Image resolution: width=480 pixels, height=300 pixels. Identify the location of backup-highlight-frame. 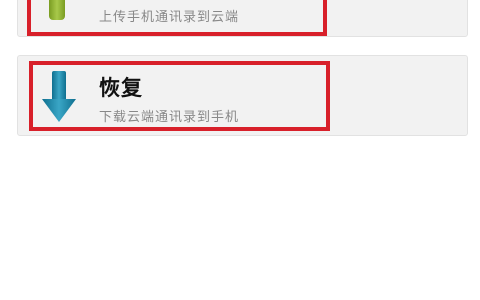
(177, 18).